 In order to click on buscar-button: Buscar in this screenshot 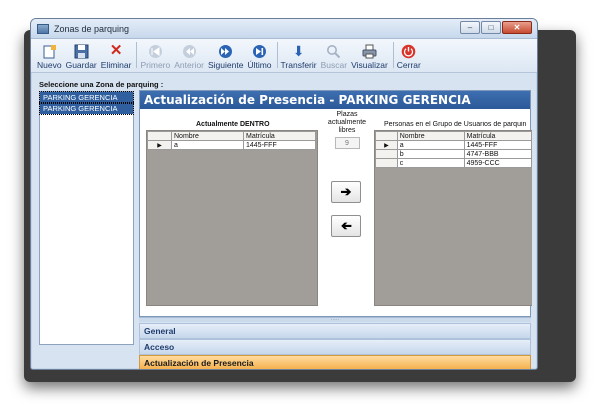, I will do `click(334, 56)`.